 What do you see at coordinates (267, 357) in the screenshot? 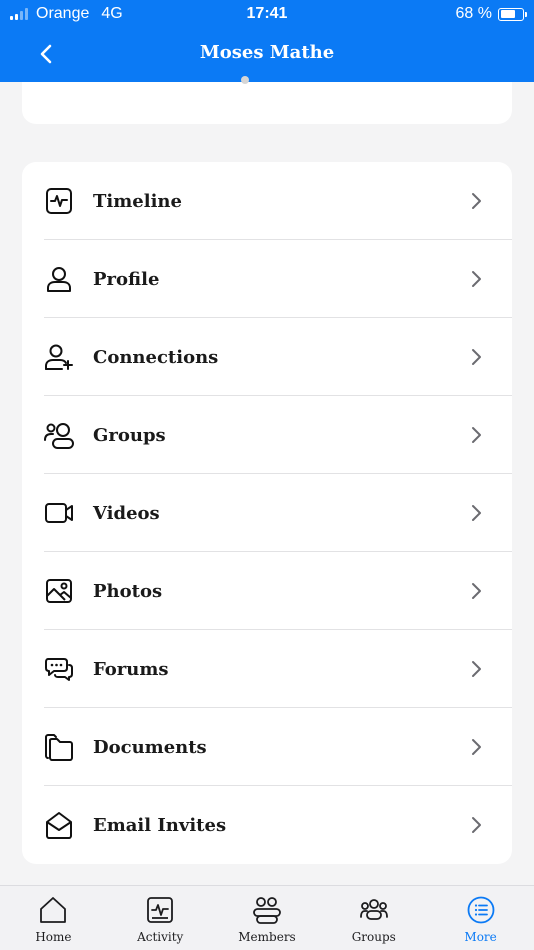
I see `menu-item-connections: Connections` at bounding box center [267, 357].